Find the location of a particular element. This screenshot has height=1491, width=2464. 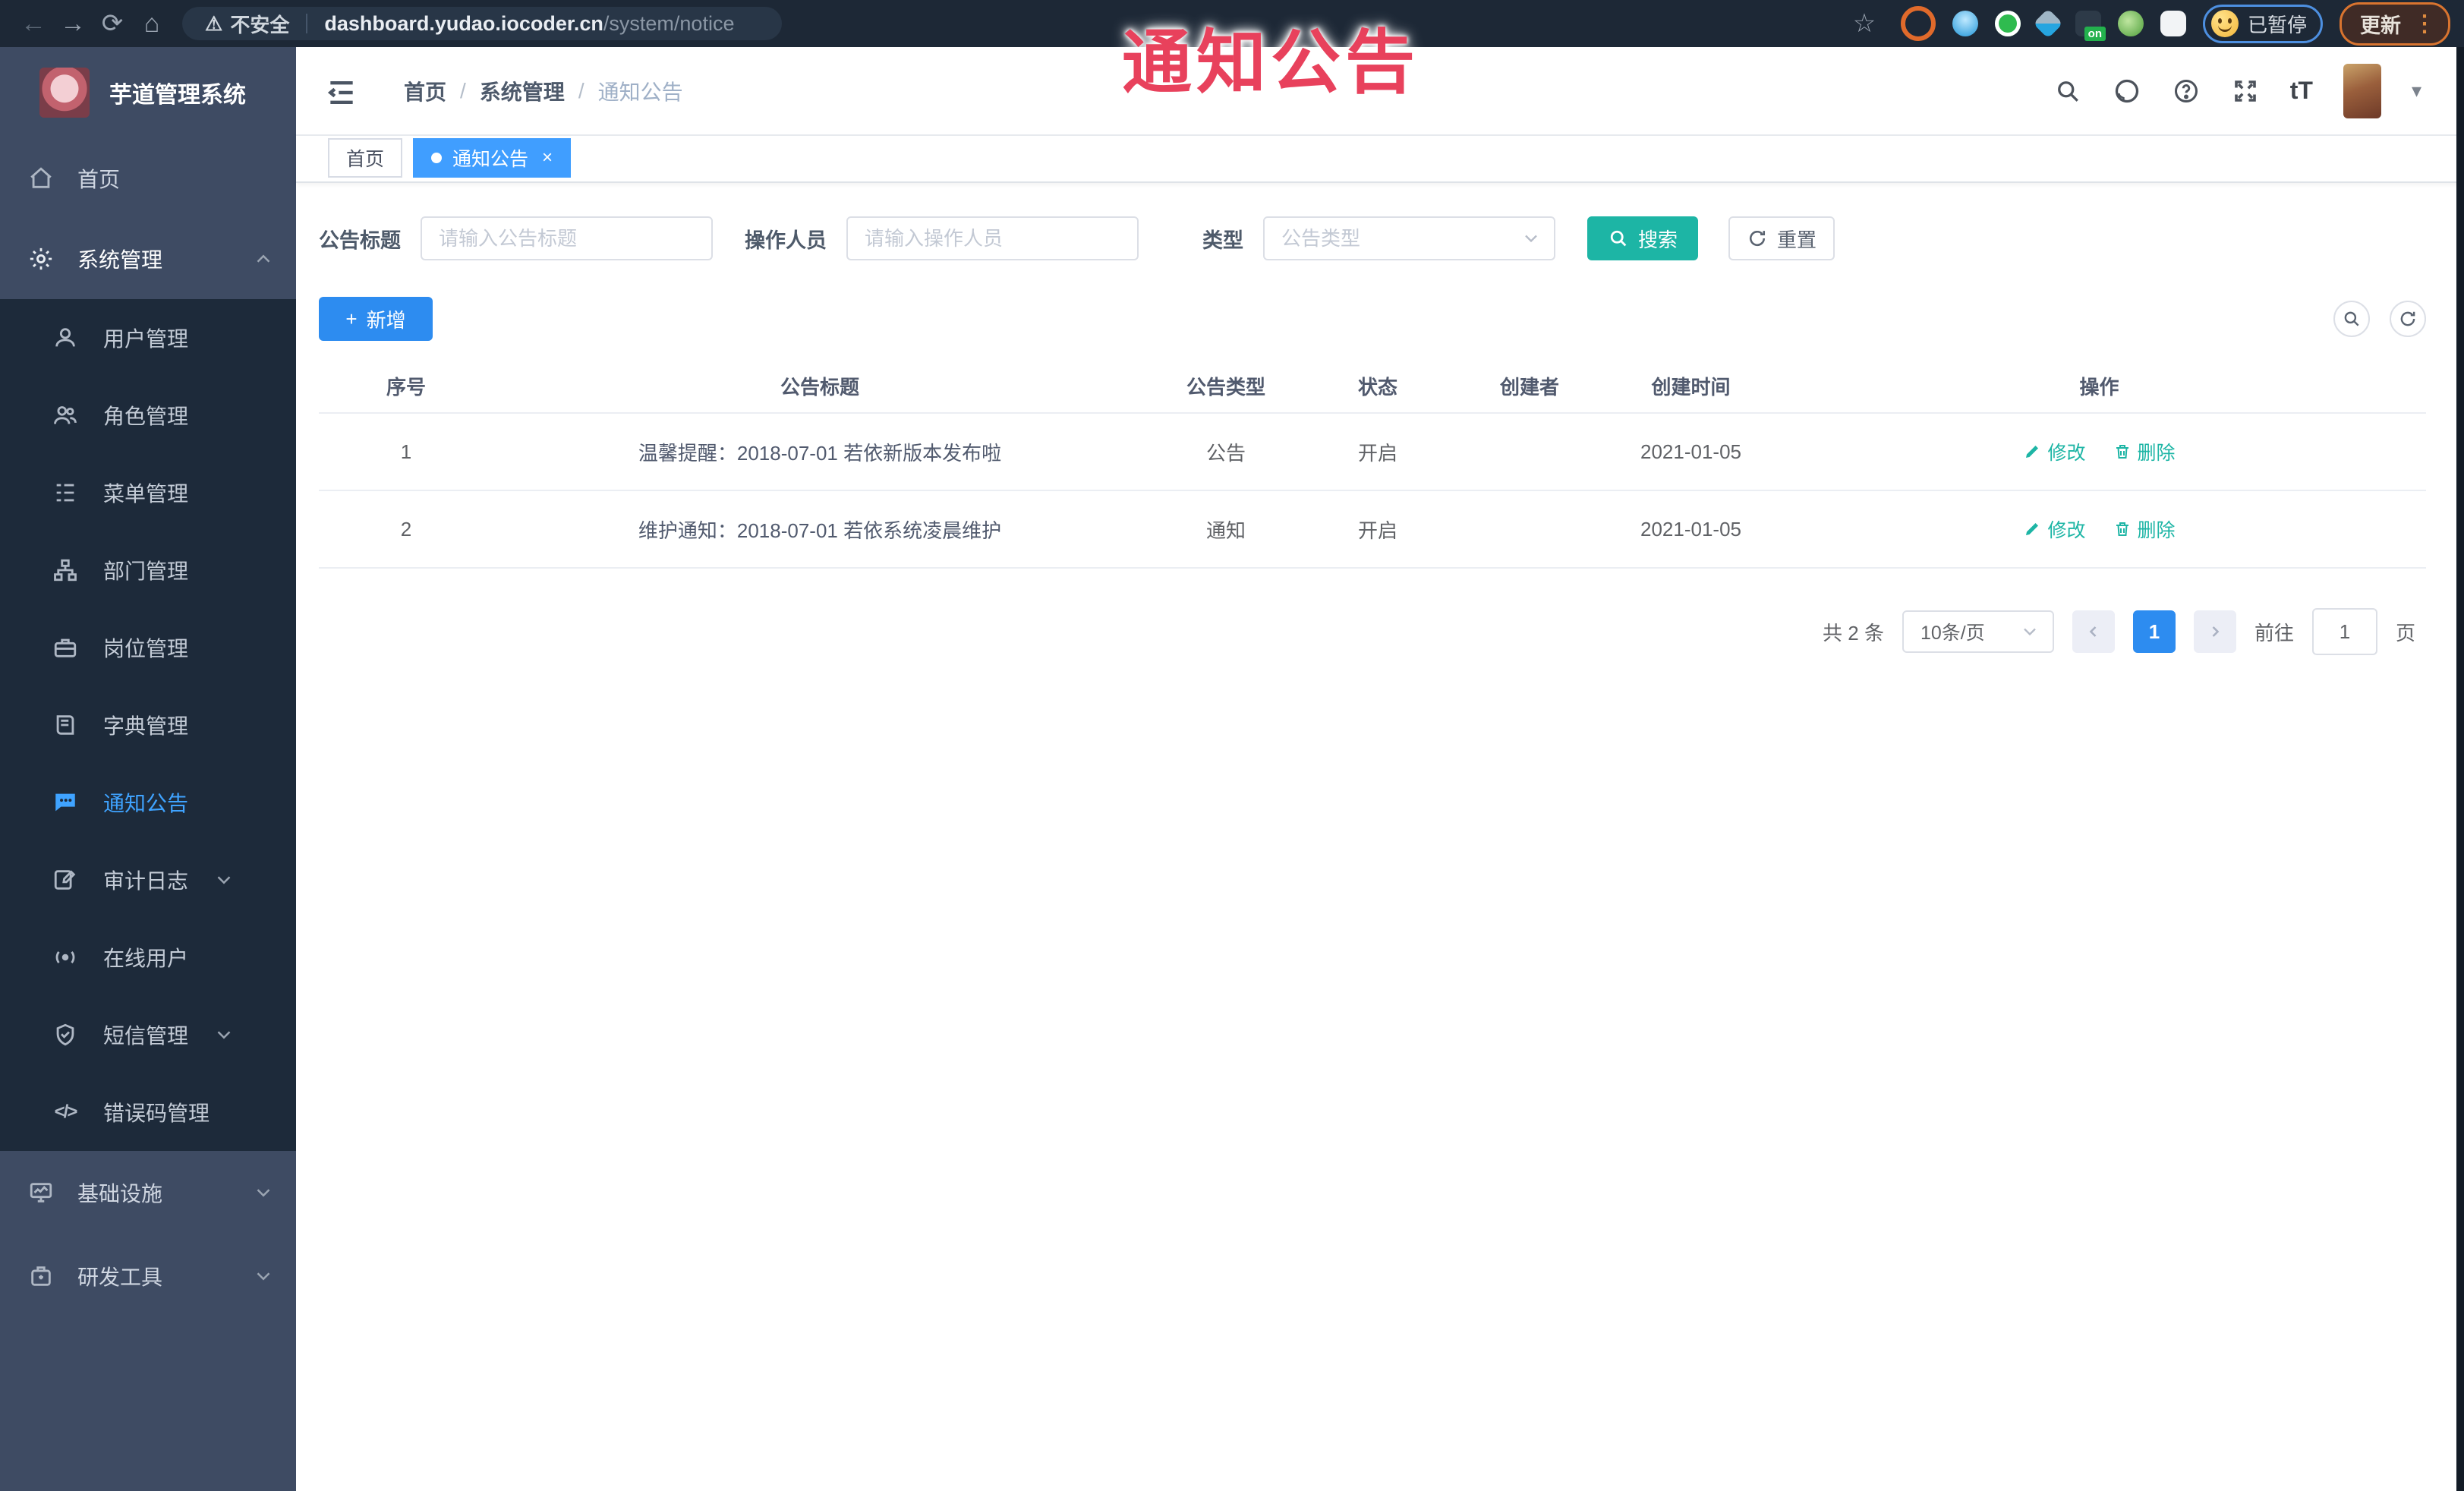

sidebar-item-dictionary: 字典管理 is located at coordinates (148, 725).